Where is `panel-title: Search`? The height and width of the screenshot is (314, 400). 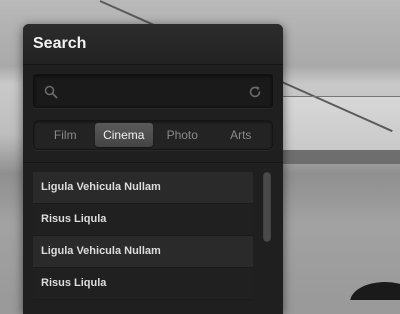 panel-title: Search is located at coordinates (60, 43).